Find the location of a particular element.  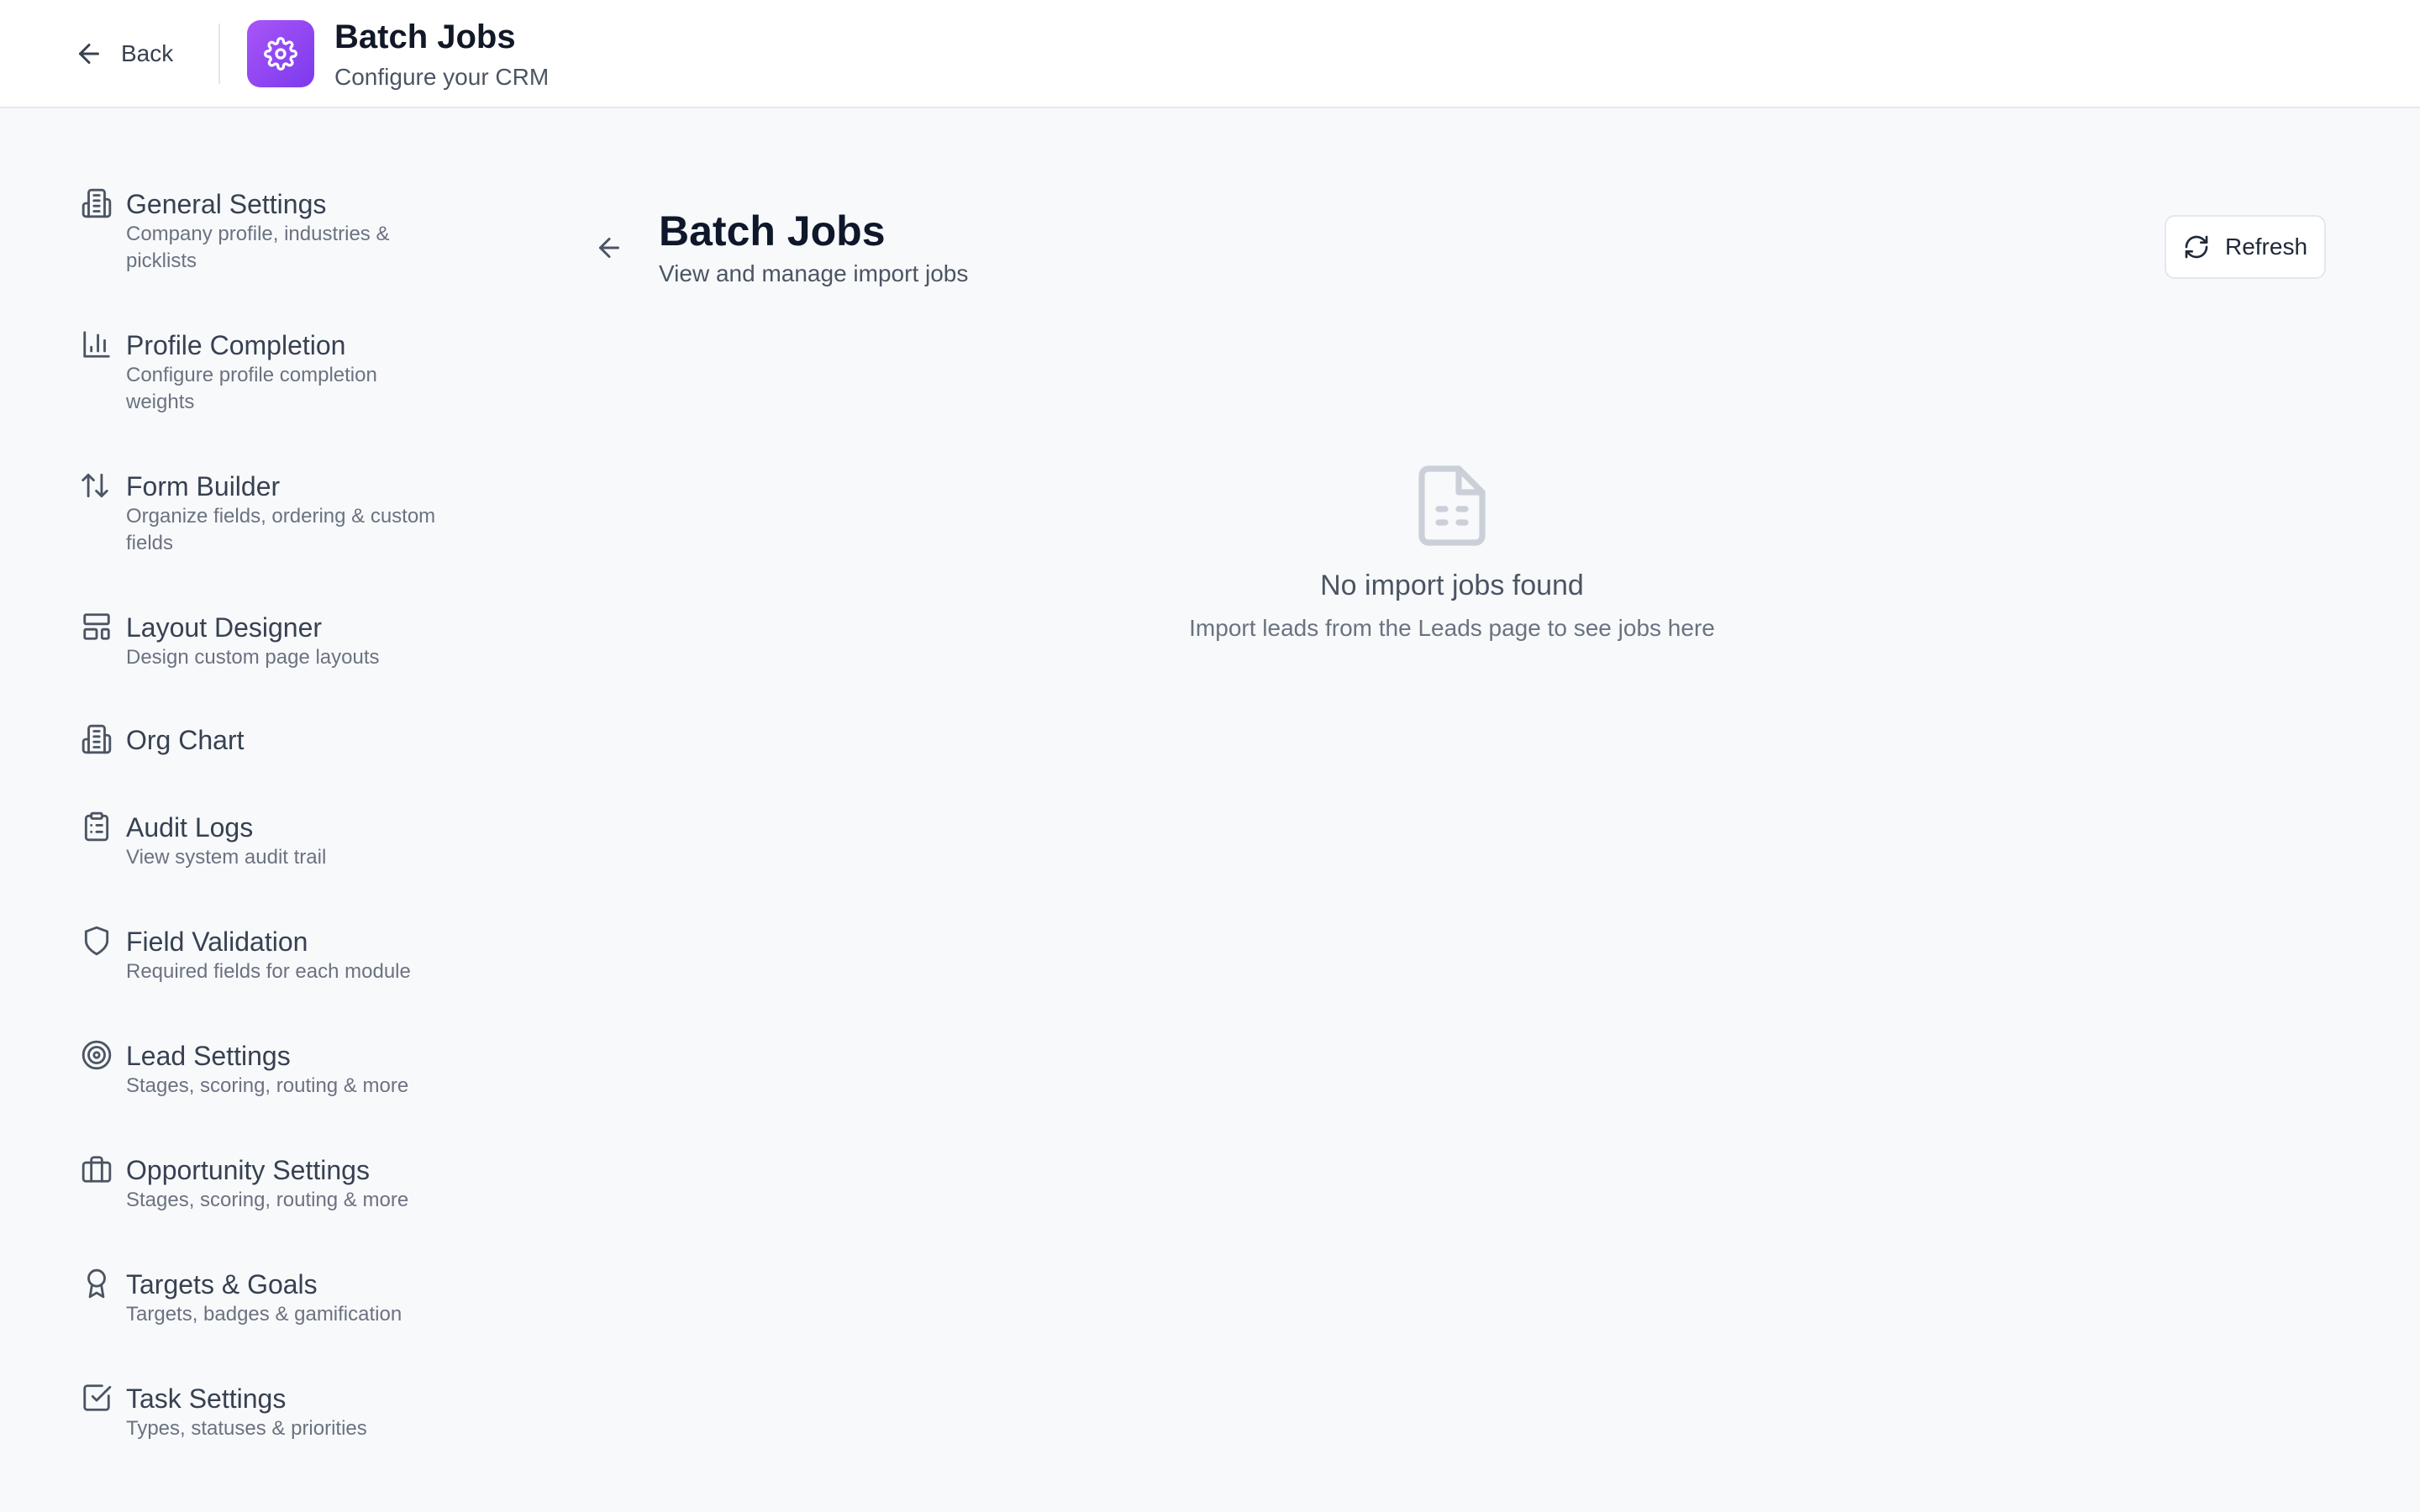

page-back-button is located at coordinates (609, 248).